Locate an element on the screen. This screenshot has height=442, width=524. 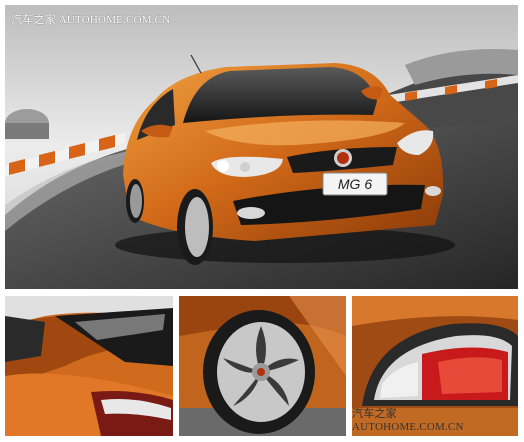
detail-photo-taillight: 汽车之家 AUTOHOME.COM.CN is located at coordinates (435, 366).